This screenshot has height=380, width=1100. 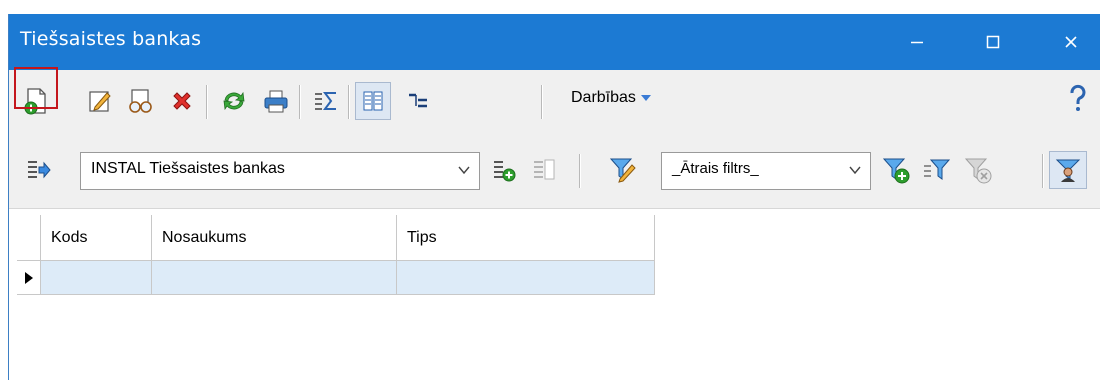 I want to click on current-row-arrow-icon, so click(x=28, y=277).